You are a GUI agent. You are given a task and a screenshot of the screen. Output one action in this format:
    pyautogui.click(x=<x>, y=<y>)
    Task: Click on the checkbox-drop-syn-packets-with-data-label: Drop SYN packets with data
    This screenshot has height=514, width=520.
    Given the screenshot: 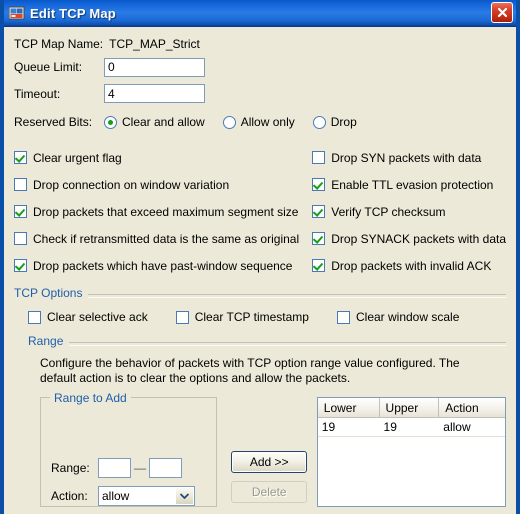 What is the action you would take?
    pyautogui.click(x=406, y=157)
    